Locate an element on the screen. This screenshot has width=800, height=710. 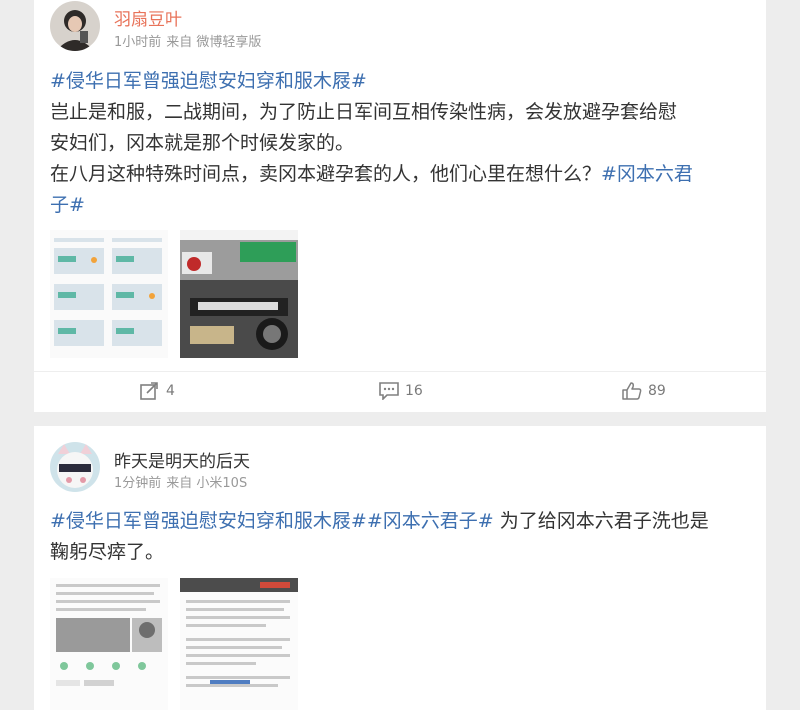
repost-icon is located at coordinates (149, 391).